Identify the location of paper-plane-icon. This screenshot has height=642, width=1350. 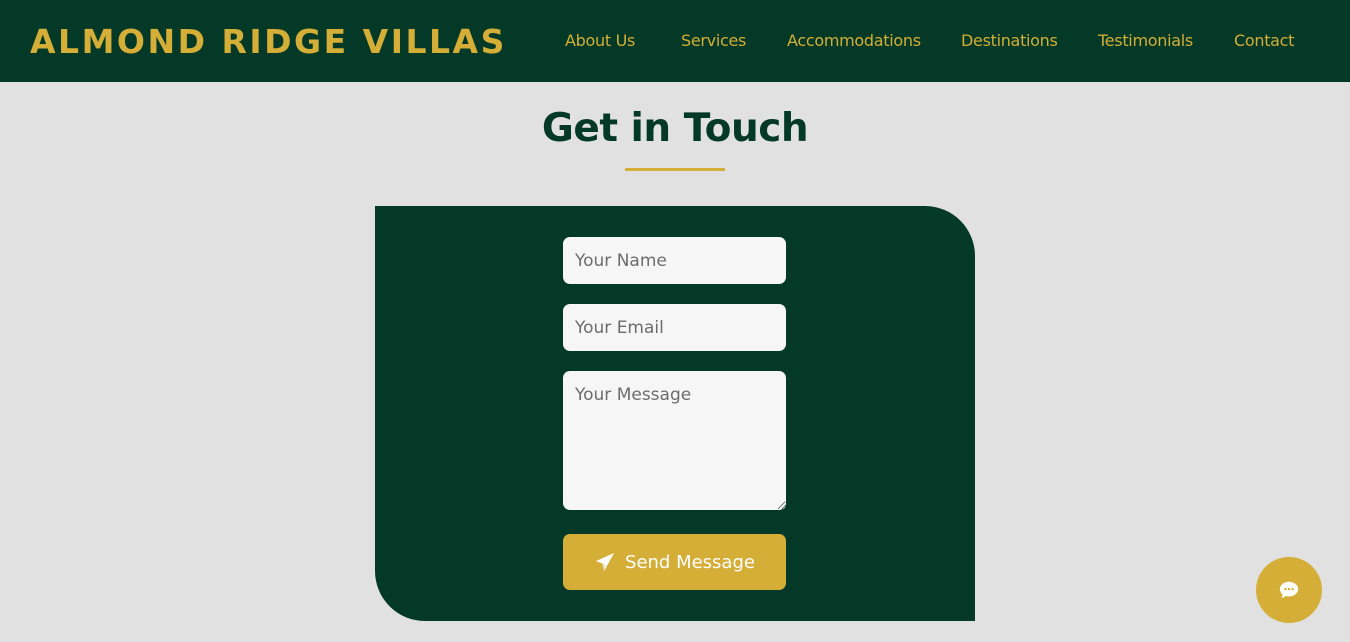
(605, 562).